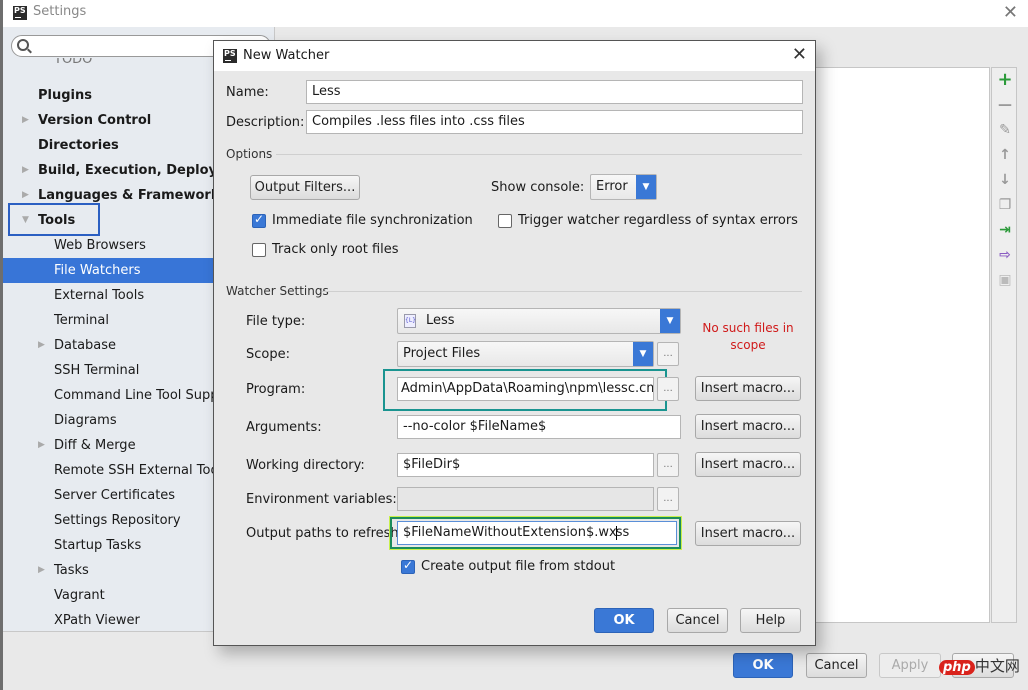  What do you see at coordinates (510, 532) in the screenshot?
I see `output-paths-text-before-caret: $FileNameWithoutExtension$.wx` at bounding box center [510, 532].